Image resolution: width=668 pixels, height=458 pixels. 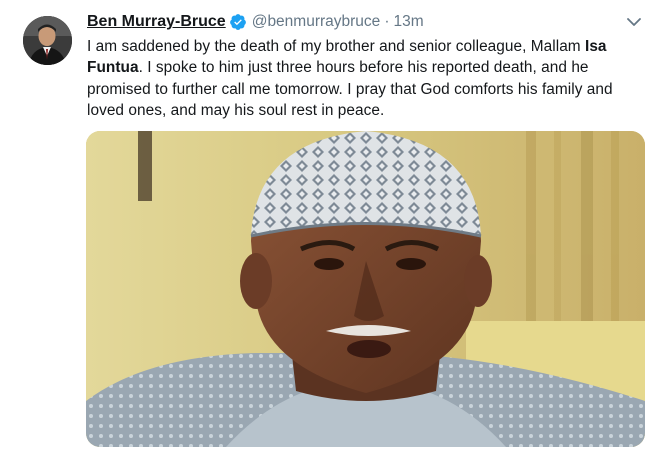 I want to click on timestamp: 13m, so click(x=408, y=22).